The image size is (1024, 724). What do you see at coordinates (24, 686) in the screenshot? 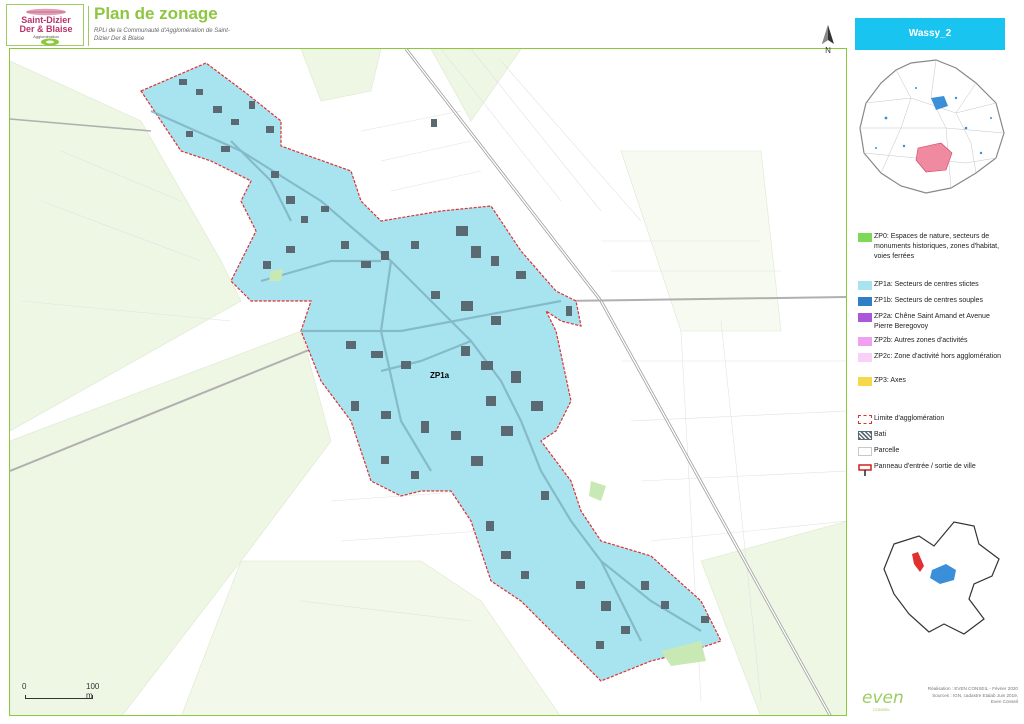
I see `scale-start-label: 0` at bounding box center [24, 686].